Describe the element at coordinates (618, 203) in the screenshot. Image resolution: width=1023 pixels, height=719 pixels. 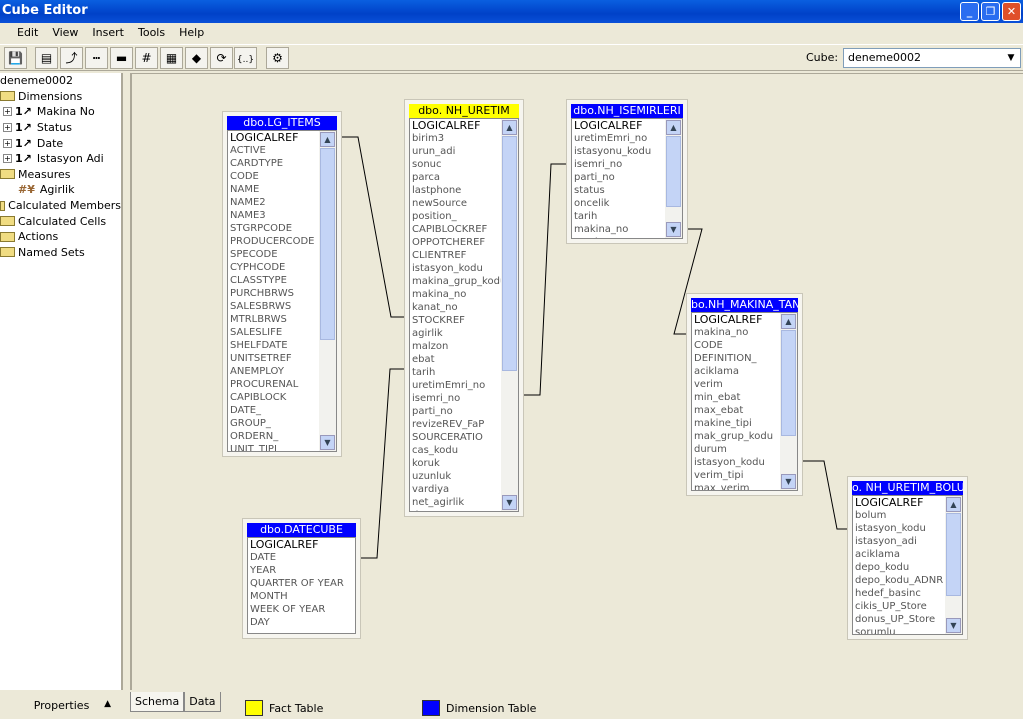
I see `column-item: oncelik` at that location.